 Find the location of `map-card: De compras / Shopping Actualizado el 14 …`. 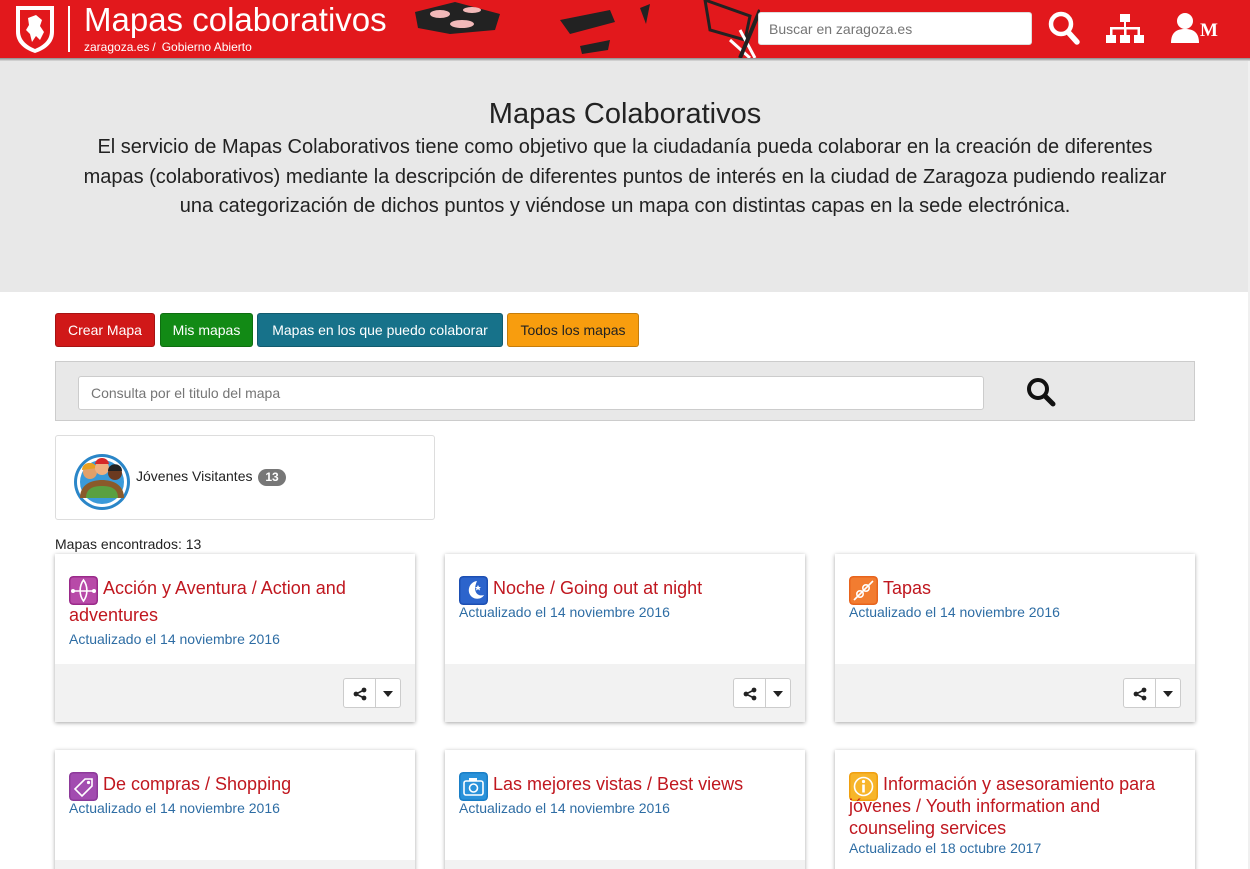

map-card: De compras / Shopping Actualizado el 14 … is located at coordinates (235, 809).